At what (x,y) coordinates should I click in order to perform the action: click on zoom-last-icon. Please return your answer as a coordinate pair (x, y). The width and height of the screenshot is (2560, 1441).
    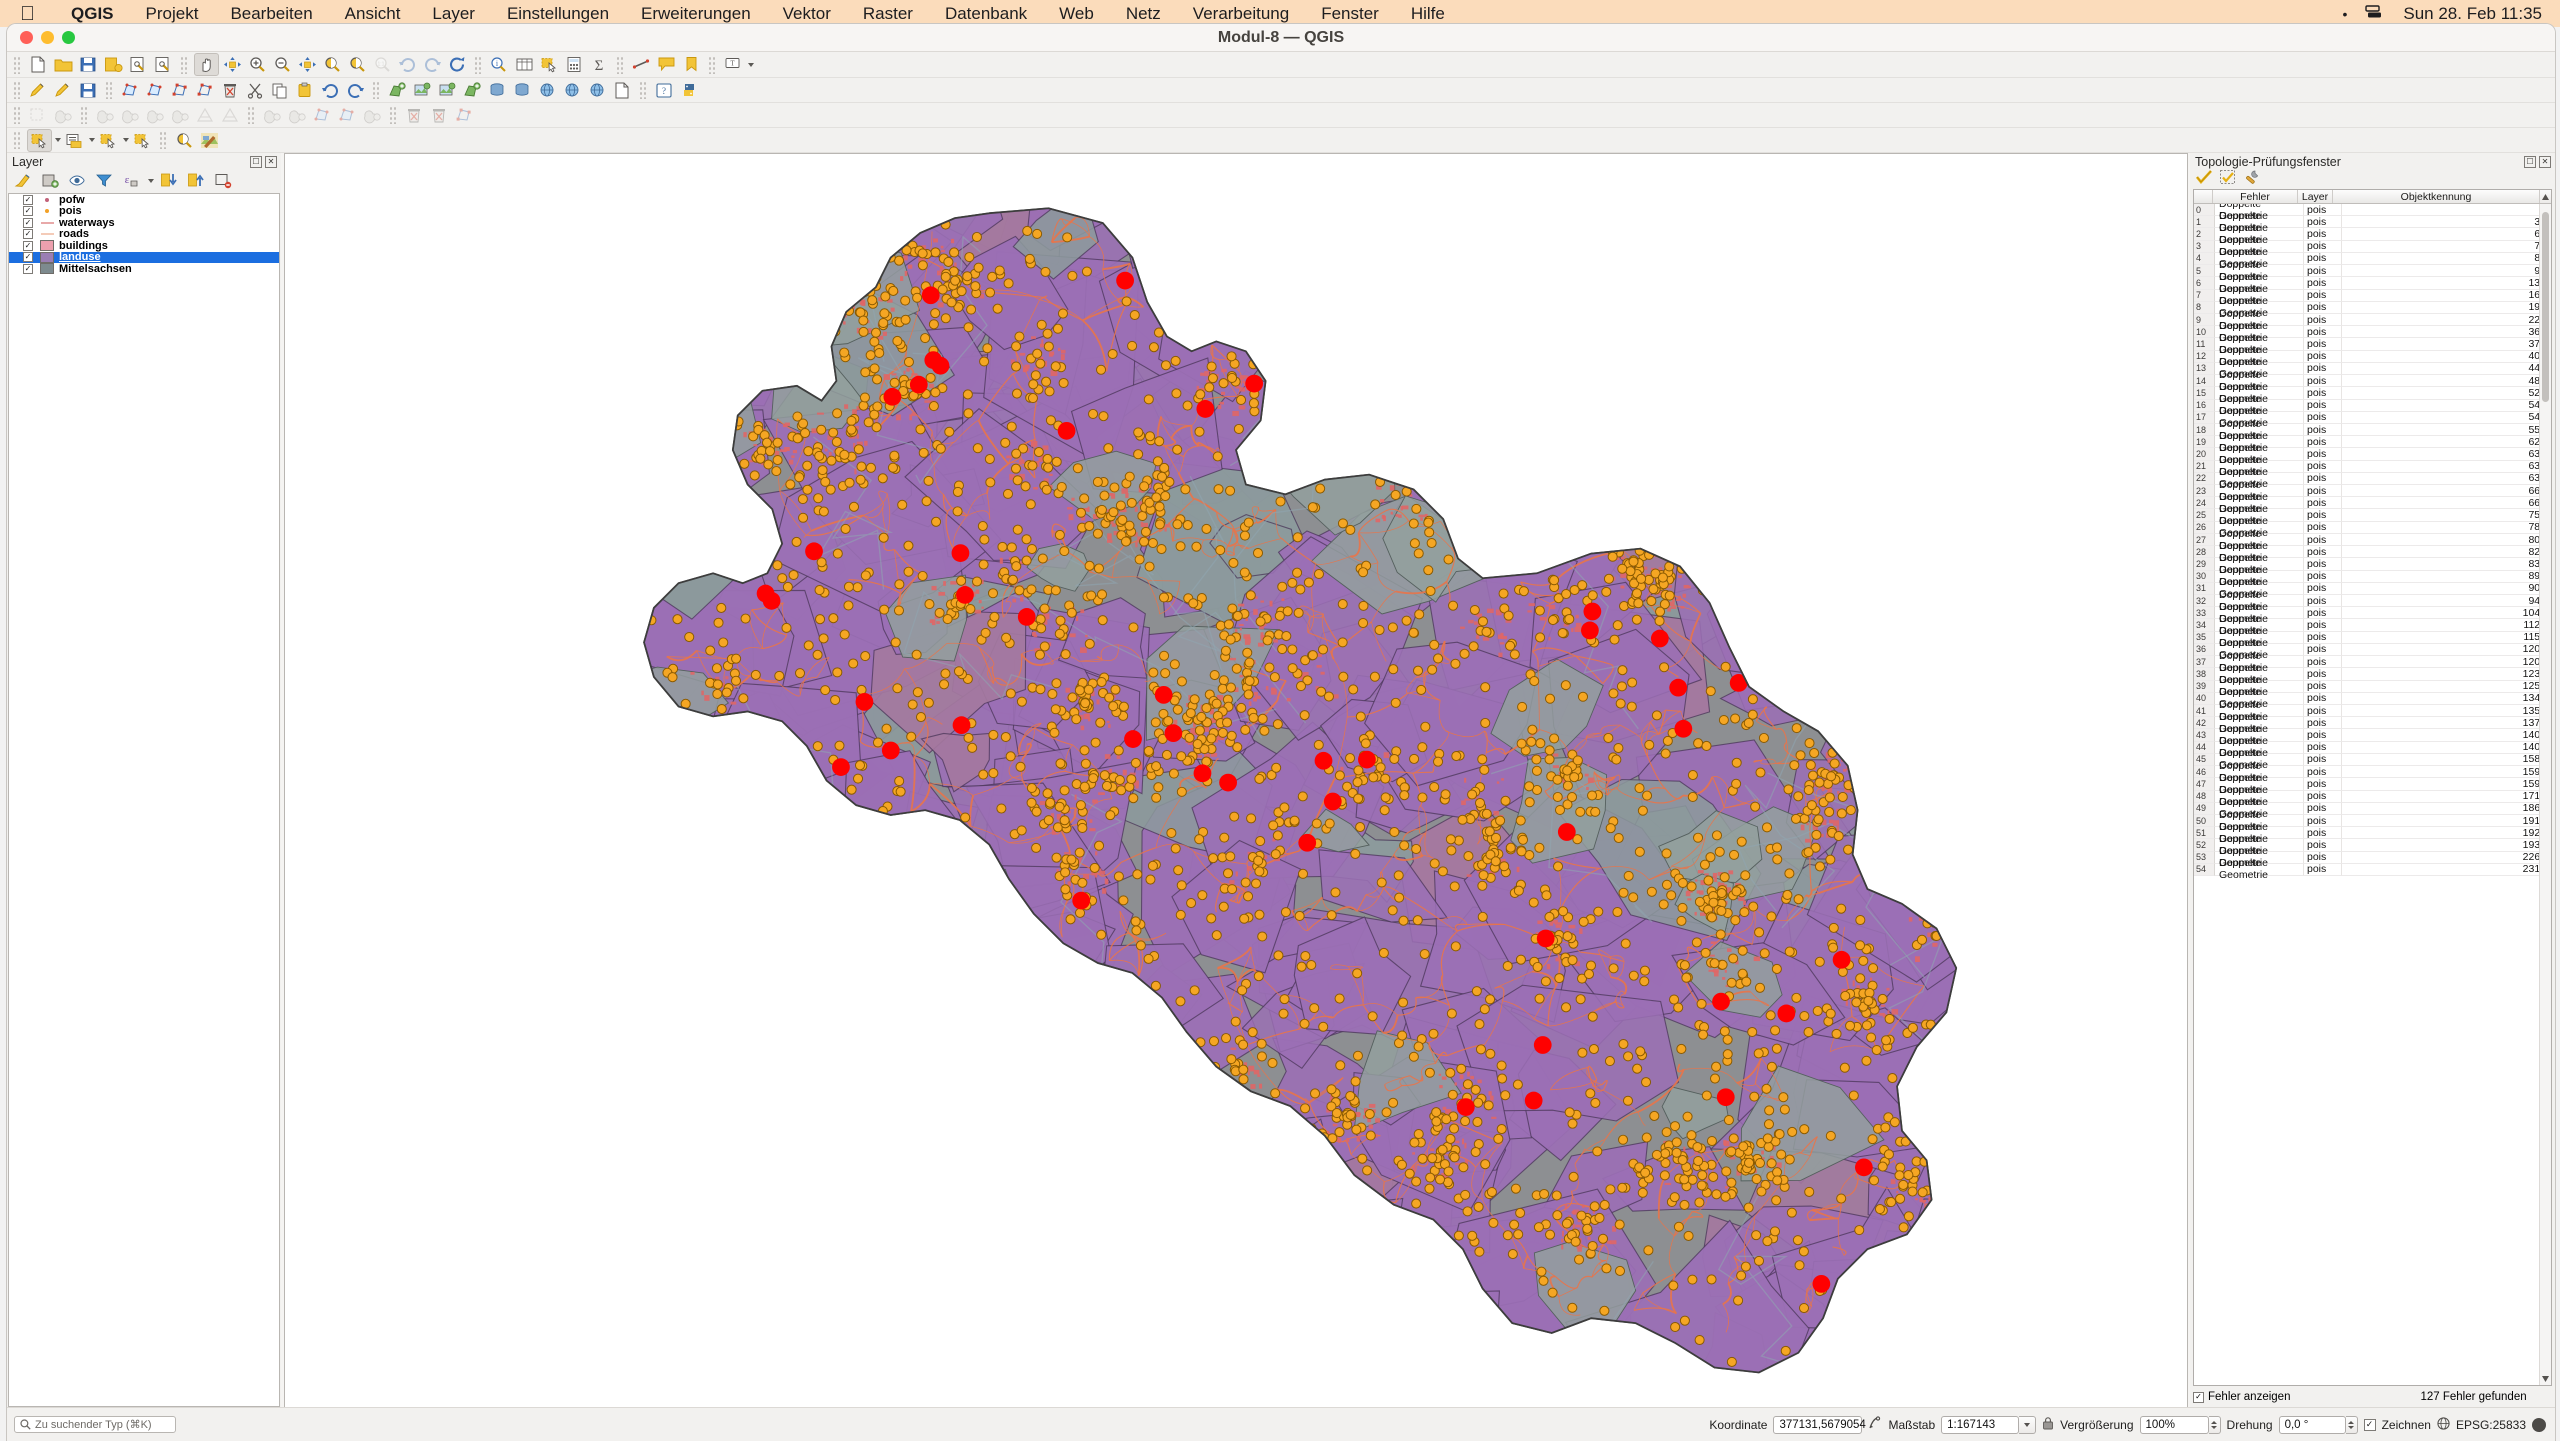
    Looking at the image, I should click on (407, 64).